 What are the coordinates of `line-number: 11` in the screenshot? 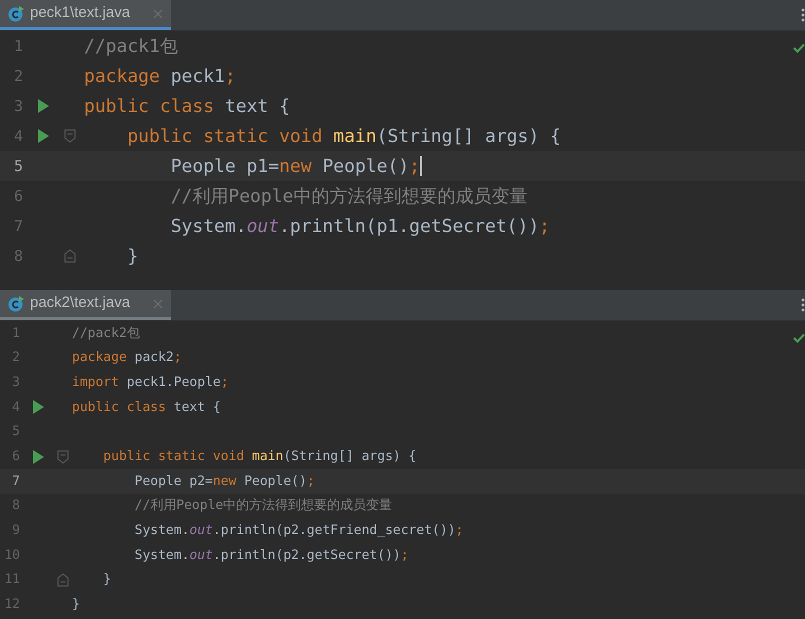 It's located at (11, 580).